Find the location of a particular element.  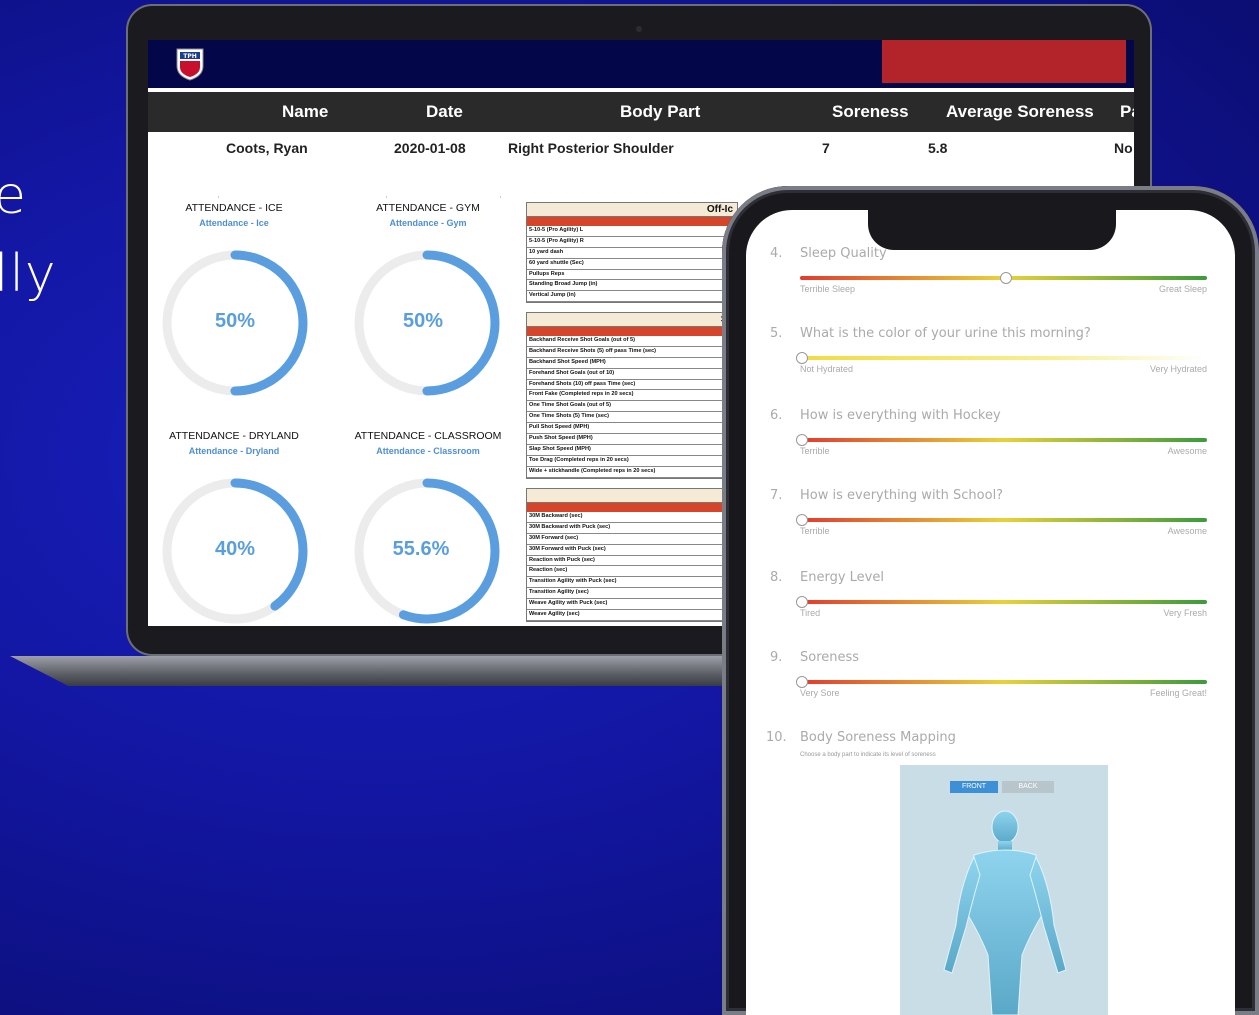

table-row: Weave Agility (sec) is located at coordinates (632, 615).